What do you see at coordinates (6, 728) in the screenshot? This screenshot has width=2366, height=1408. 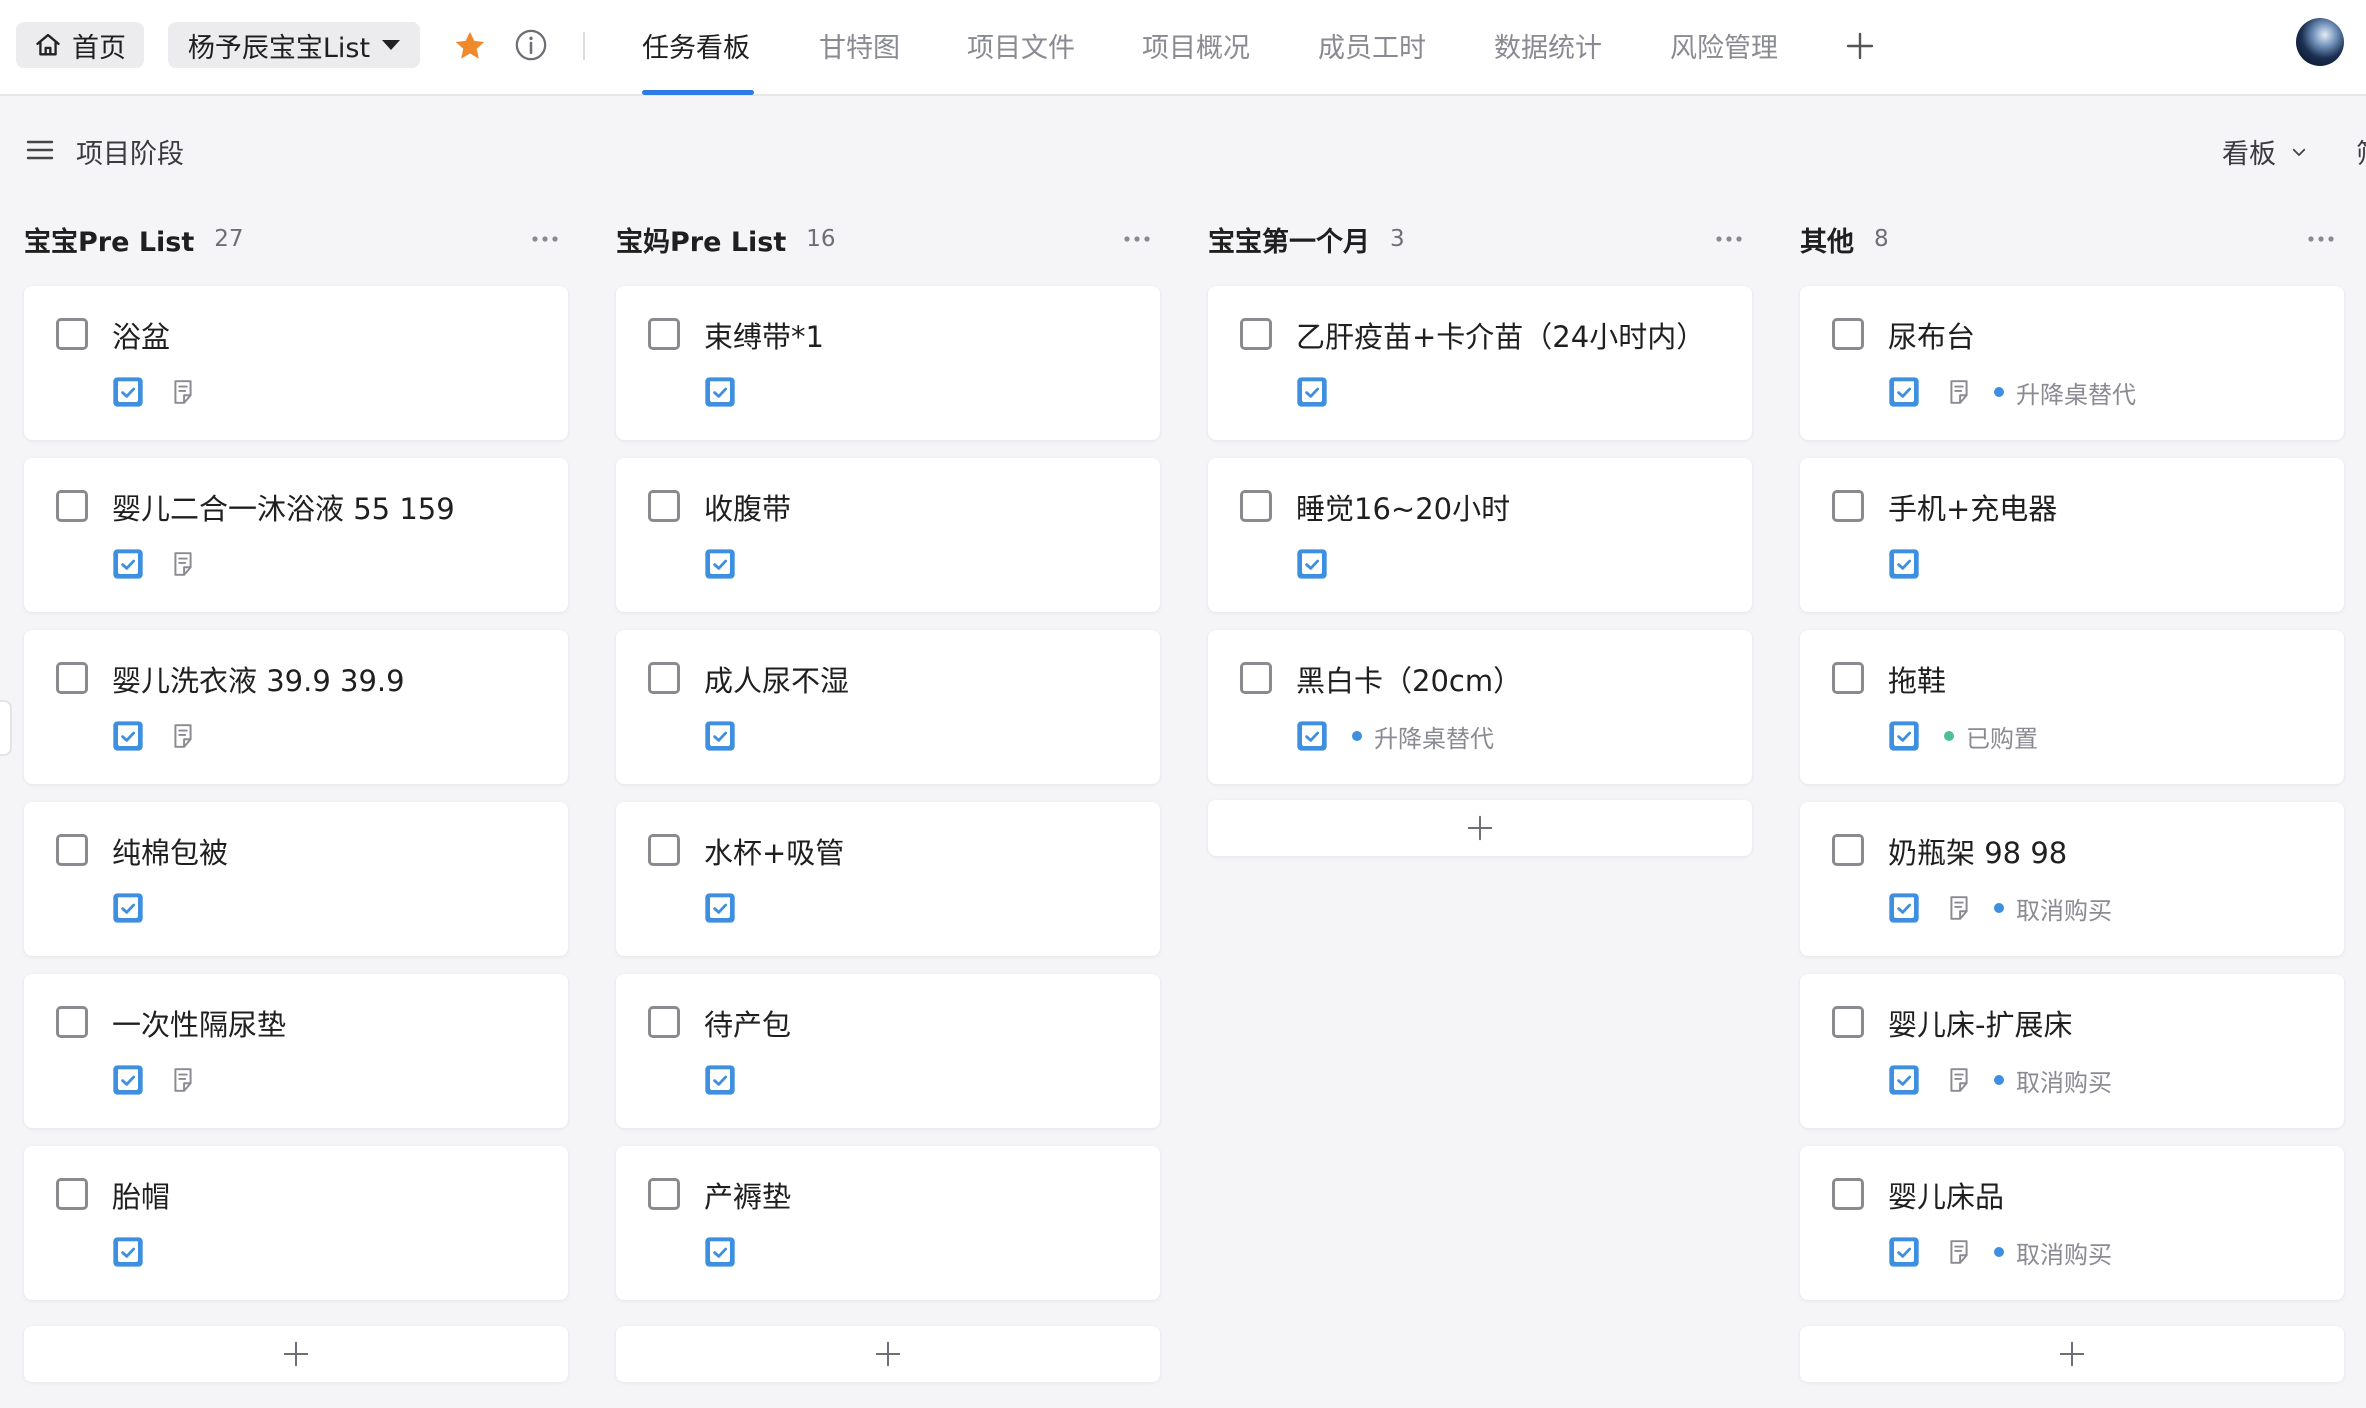 I see `sidebar-expand-handle` at bounding box center [6, 728].